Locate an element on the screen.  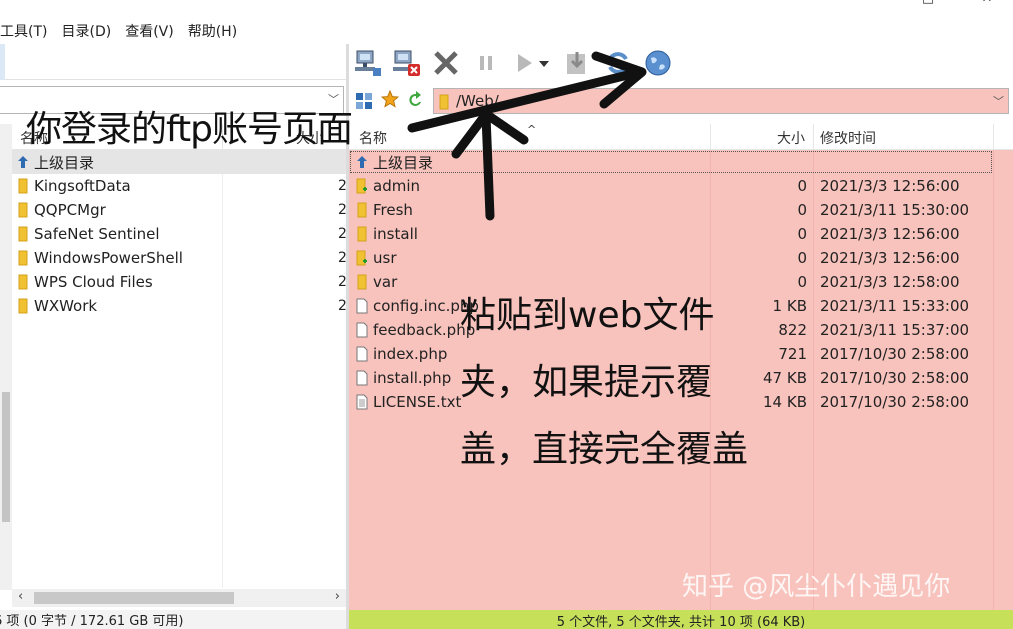
text-file-icon is located at coordinates (362, 402).